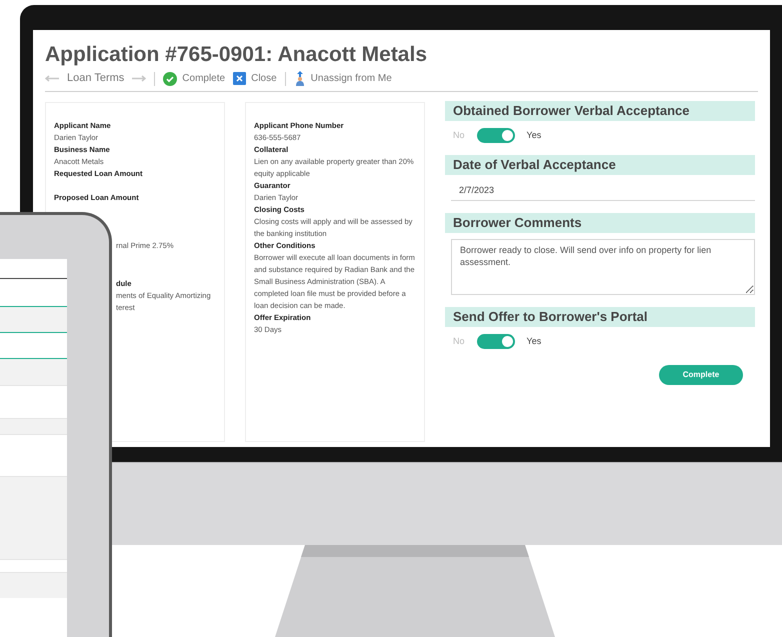  Describe the element at coordinates (343, 78) in the screenshot. I see `unassign-button: Unassign from Me` at that location.